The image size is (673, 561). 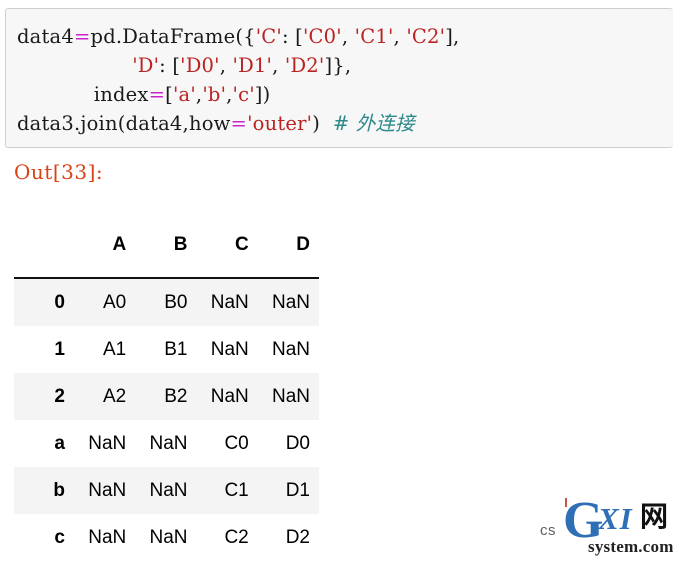 I want to click on output-prompt-label: Out[33]:, so click(x=59, y=172).